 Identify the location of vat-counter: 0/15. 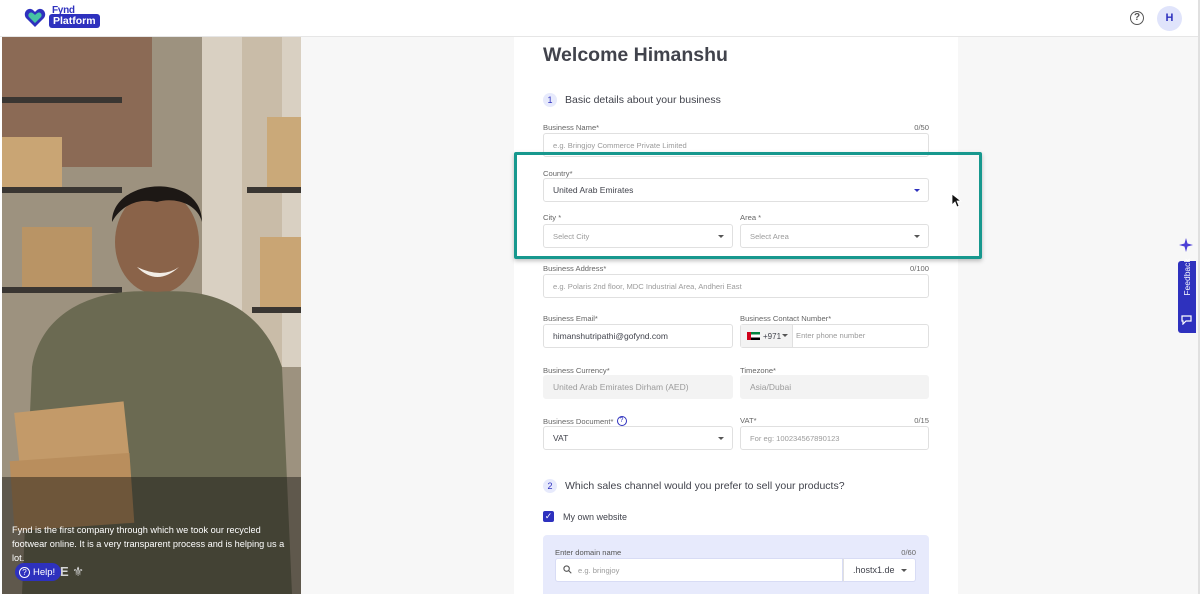
(921, 420).